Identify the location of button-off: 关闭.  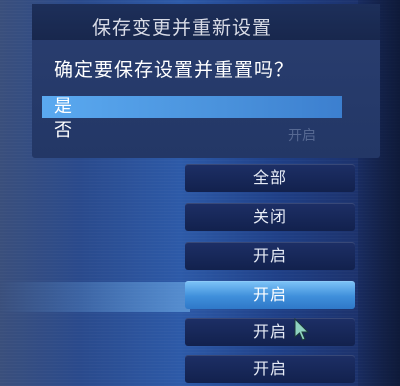
(270, 217).